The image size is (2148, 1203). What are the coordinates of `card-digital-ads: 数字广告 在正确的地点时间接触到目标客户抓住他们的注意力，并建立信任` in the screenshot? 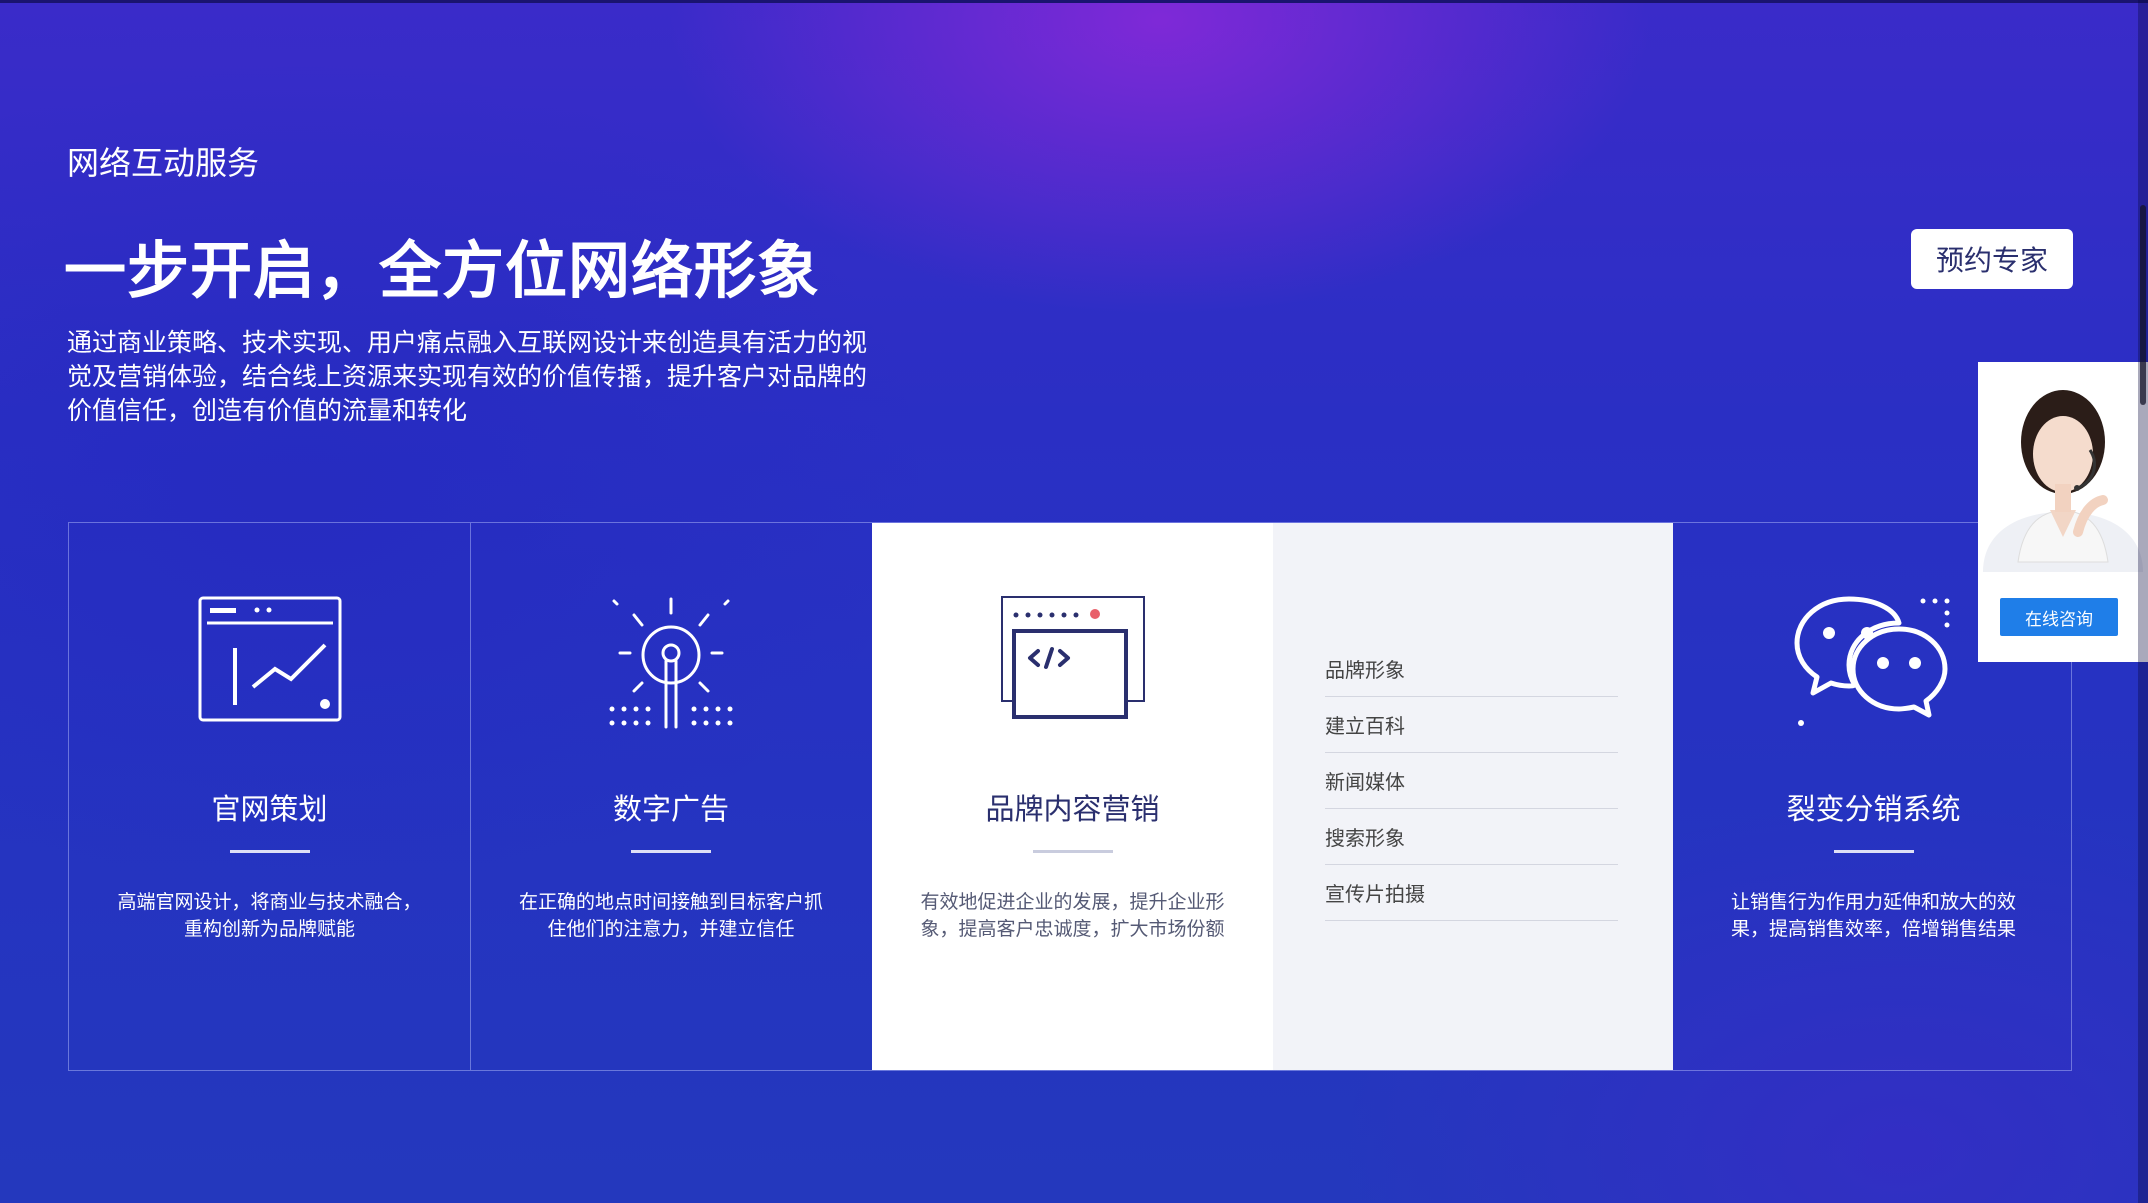 It's located at (670, 796).